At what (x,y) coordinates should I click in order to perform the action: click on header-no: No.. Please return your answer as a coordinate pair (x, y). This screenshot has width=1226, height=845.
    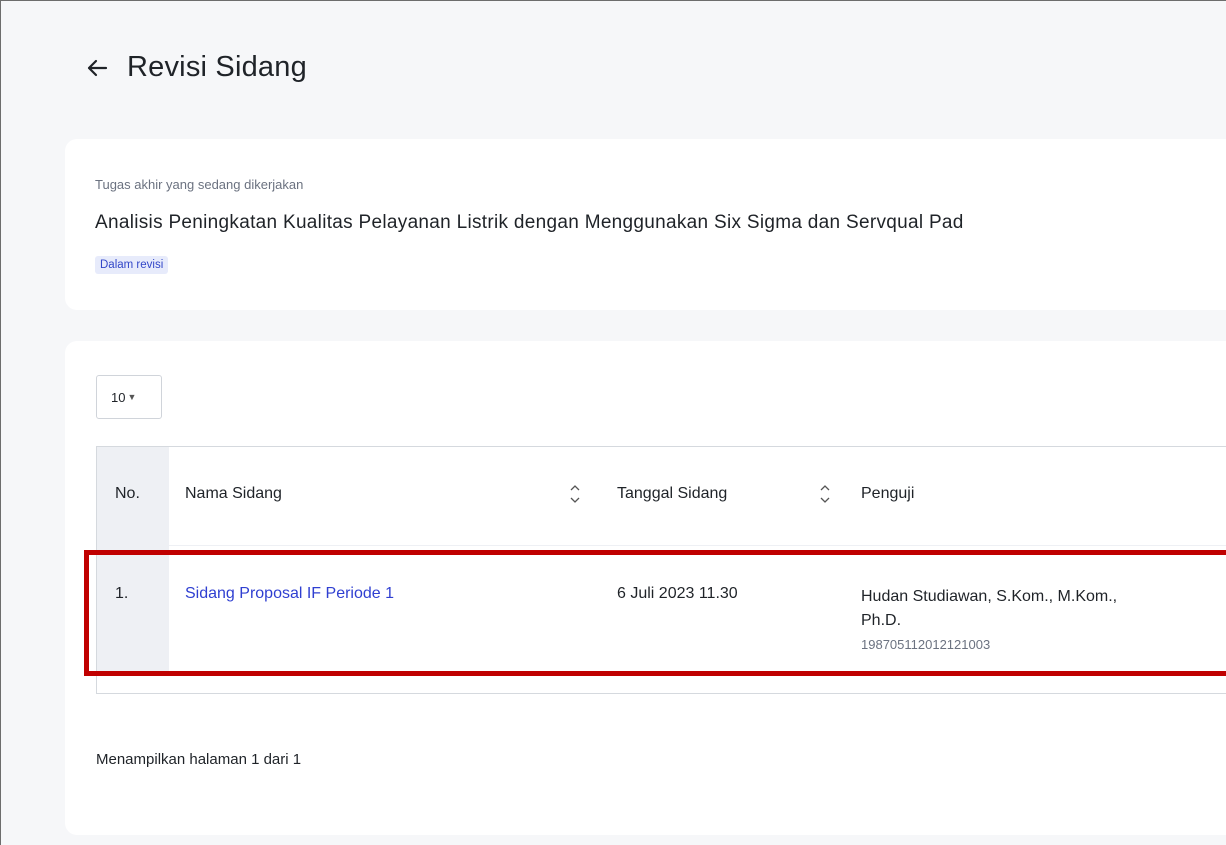
    Looking at the image, I should click on (127, 494).